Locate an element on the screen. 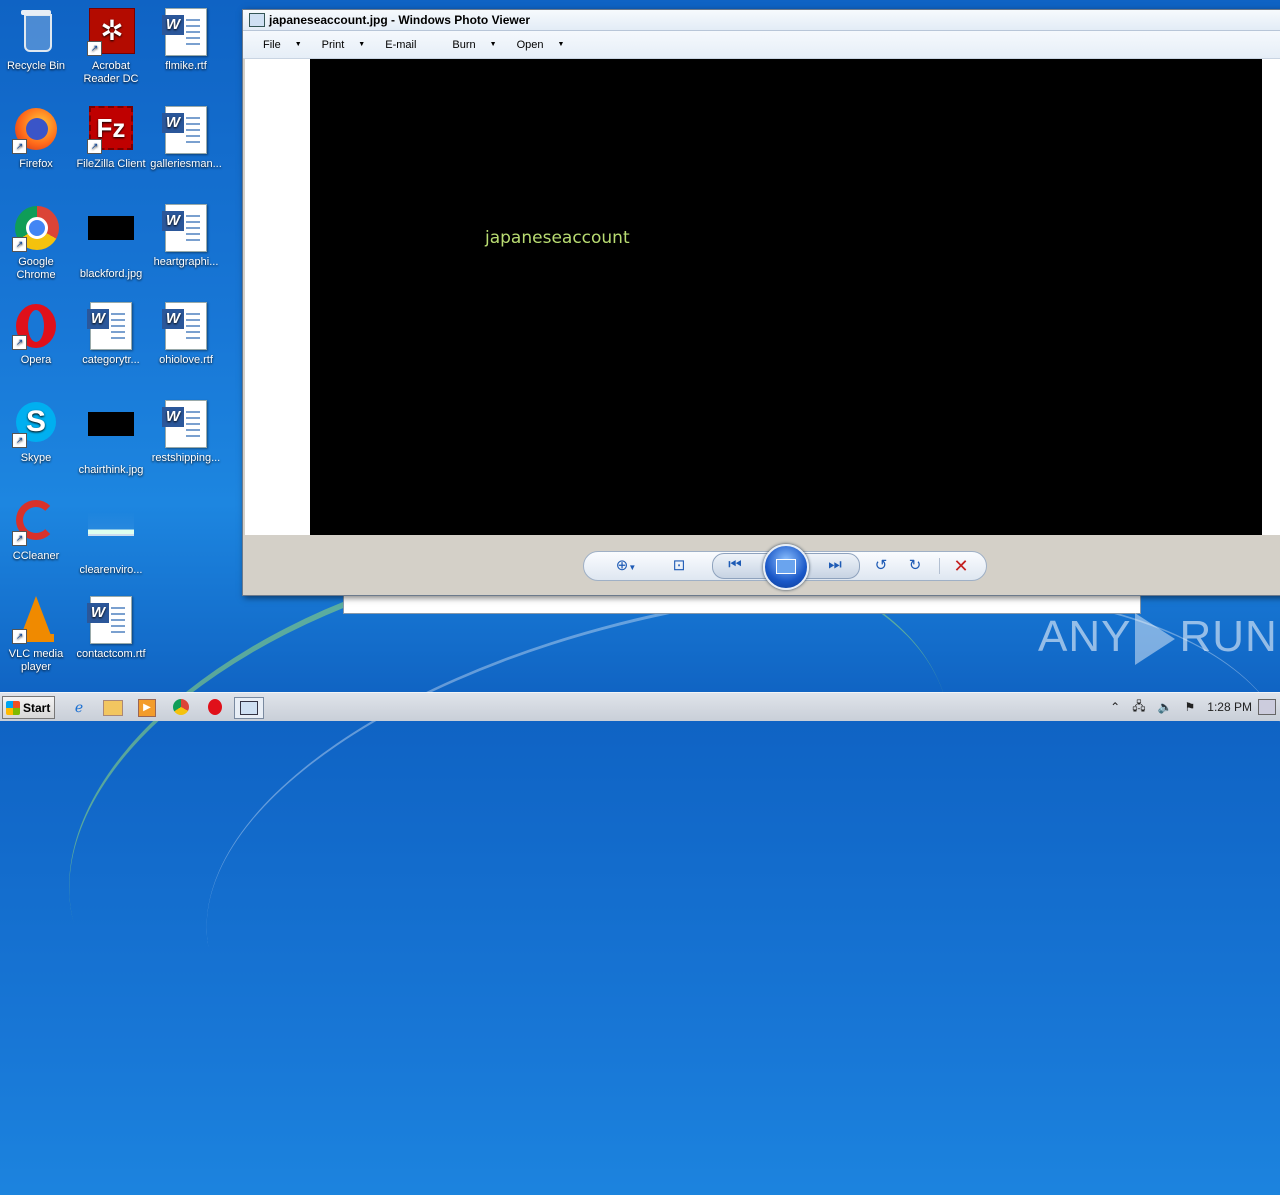 The height and width of the screenshot is (1195, 1280). desktop-icon-label: Google Chrome is located at coordinates (36, 268).